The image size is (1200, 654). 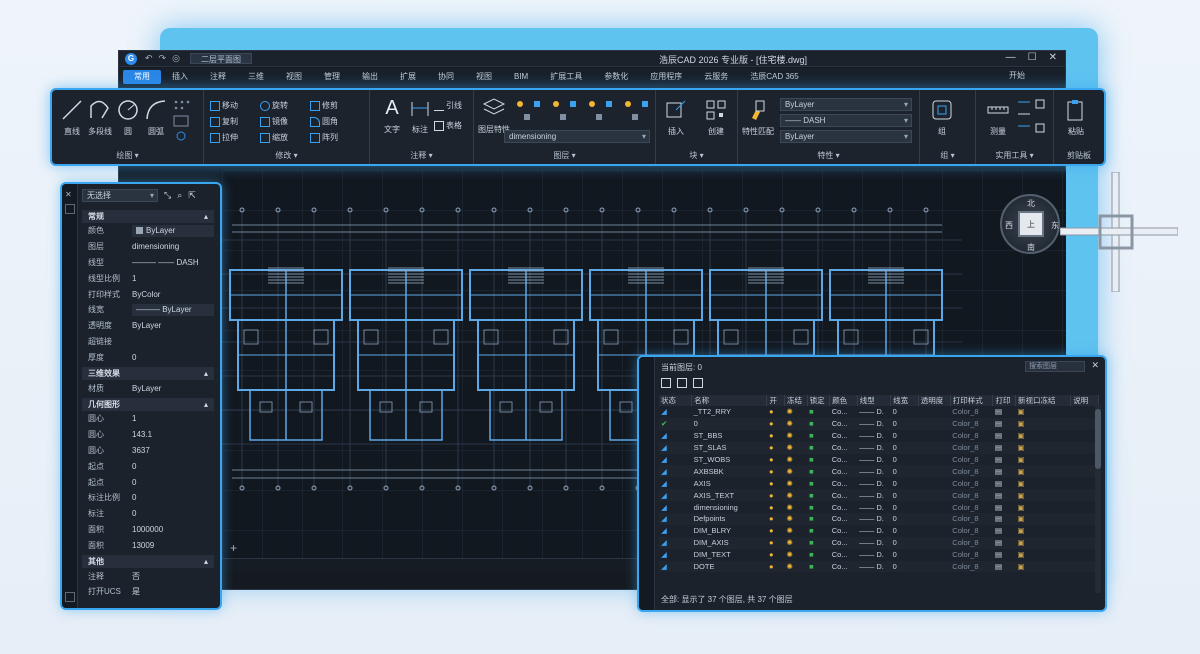 I want to click on copy-tool: 复制, so click(x=224, y=121).